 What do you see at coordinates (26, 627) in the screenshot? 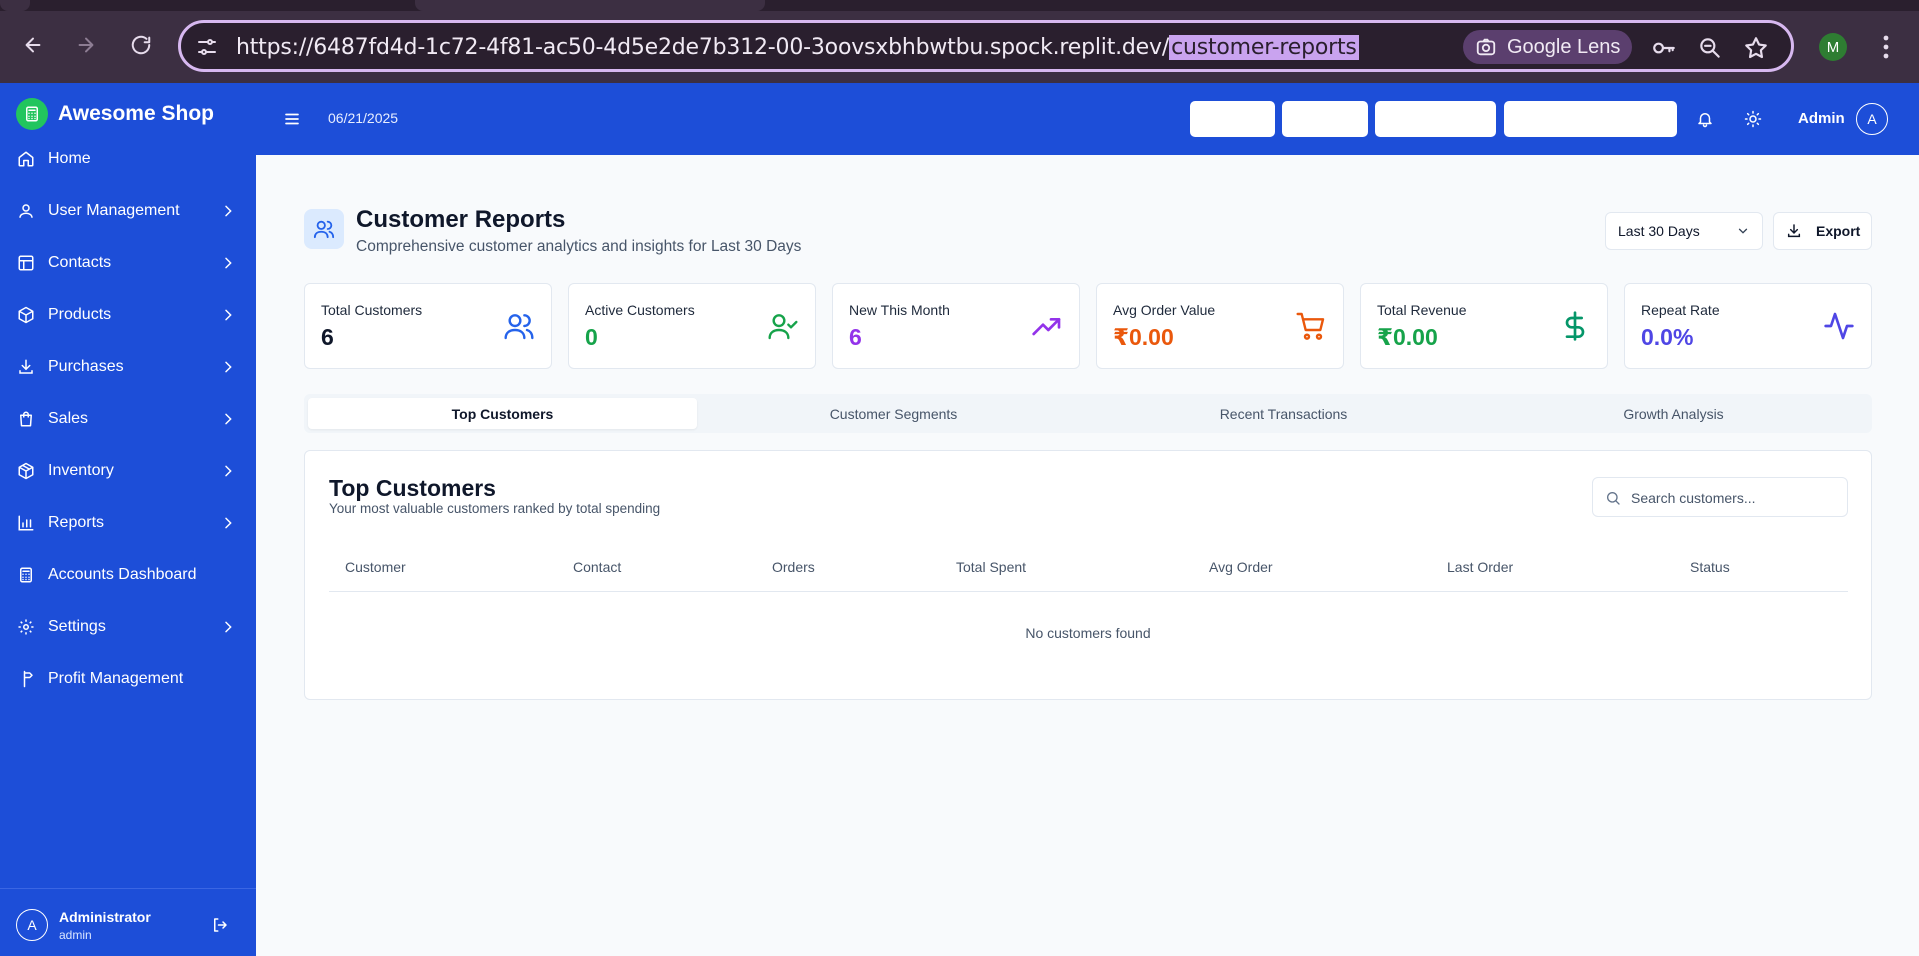
I see `gear-icon` at bounding box center [26, 627].